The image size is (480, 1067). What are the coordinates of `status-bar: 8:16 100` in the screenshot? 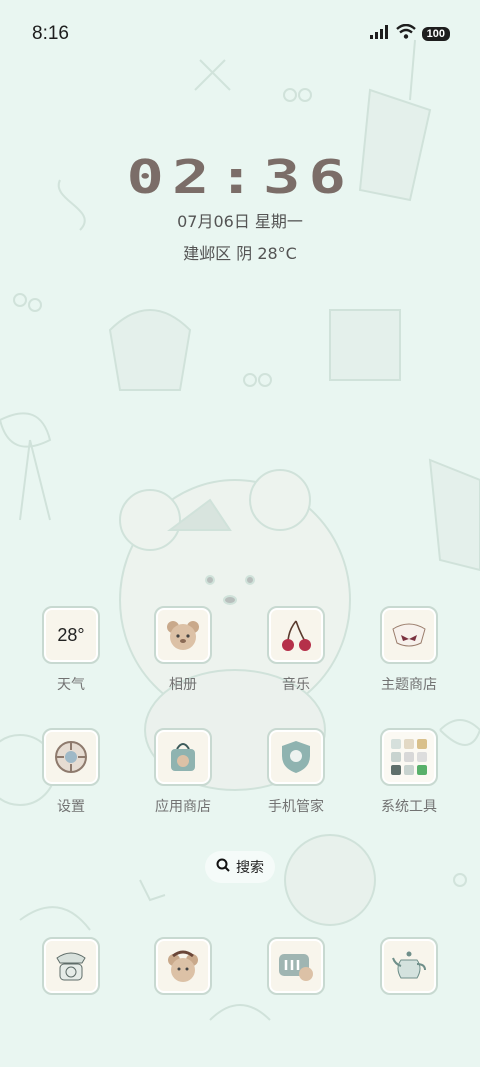 It's located at (240, 34).